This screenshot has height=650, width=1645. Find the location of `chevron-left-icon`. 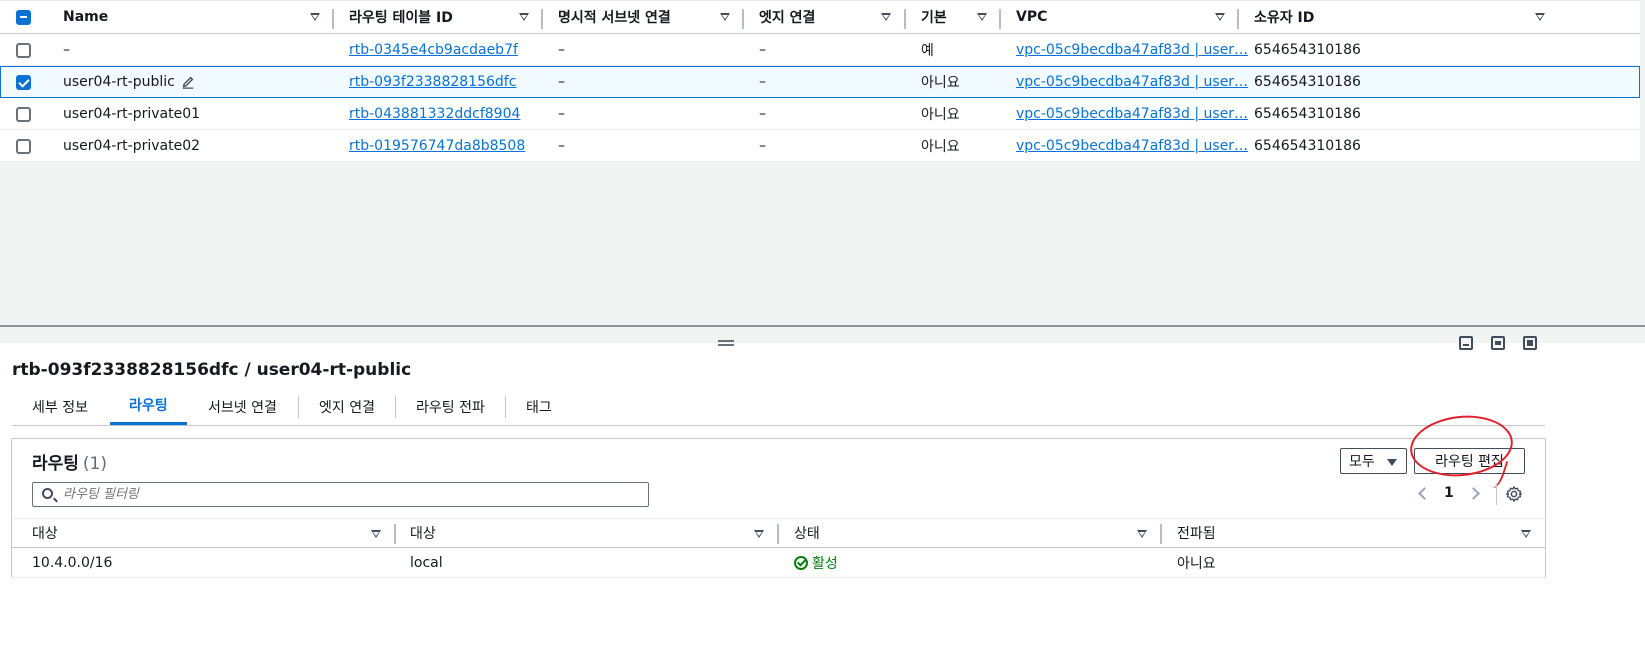

chevron-left-icon is located at coordinates (1424, 493).